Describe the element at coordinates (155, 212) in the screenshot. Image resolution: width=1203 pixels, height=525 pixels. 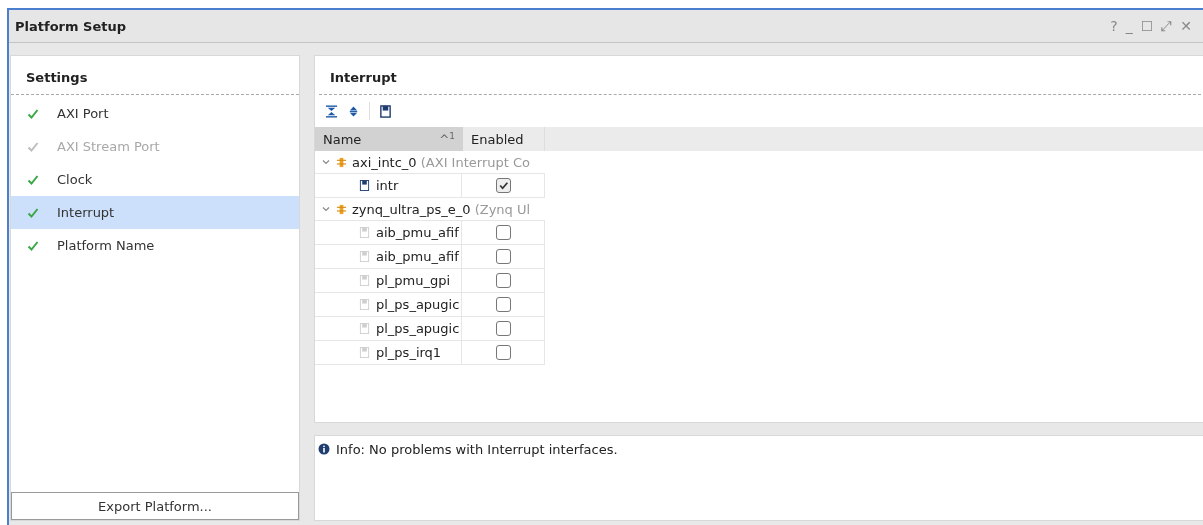
I see `settings-item: Interrupt` at that location.